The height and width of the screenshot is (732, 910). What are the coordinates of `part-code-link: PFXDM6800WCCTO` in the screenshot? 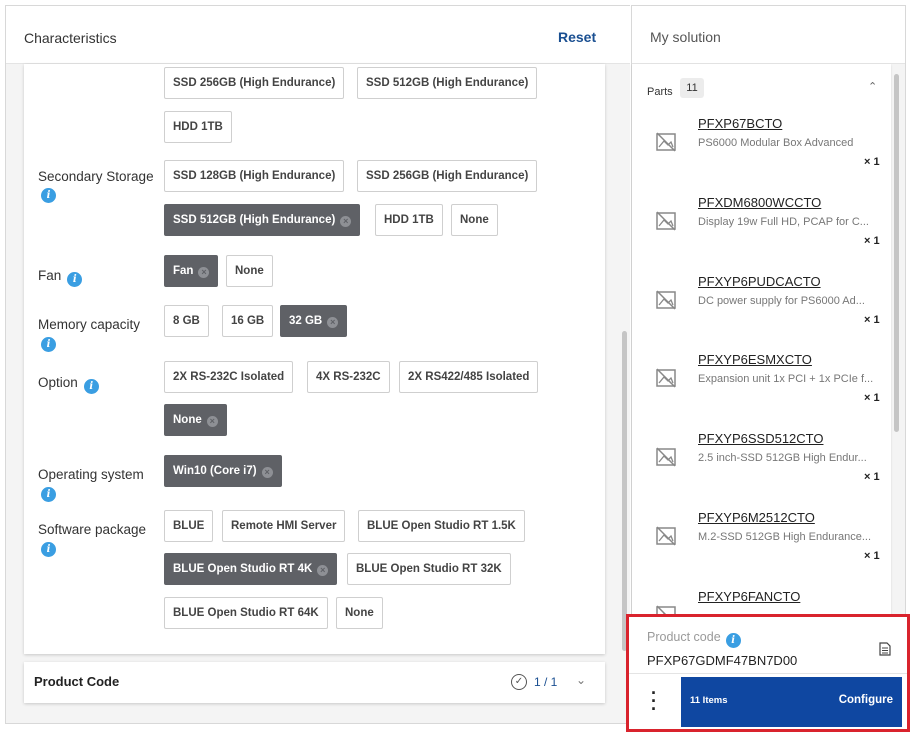 It's located at (759, 202).